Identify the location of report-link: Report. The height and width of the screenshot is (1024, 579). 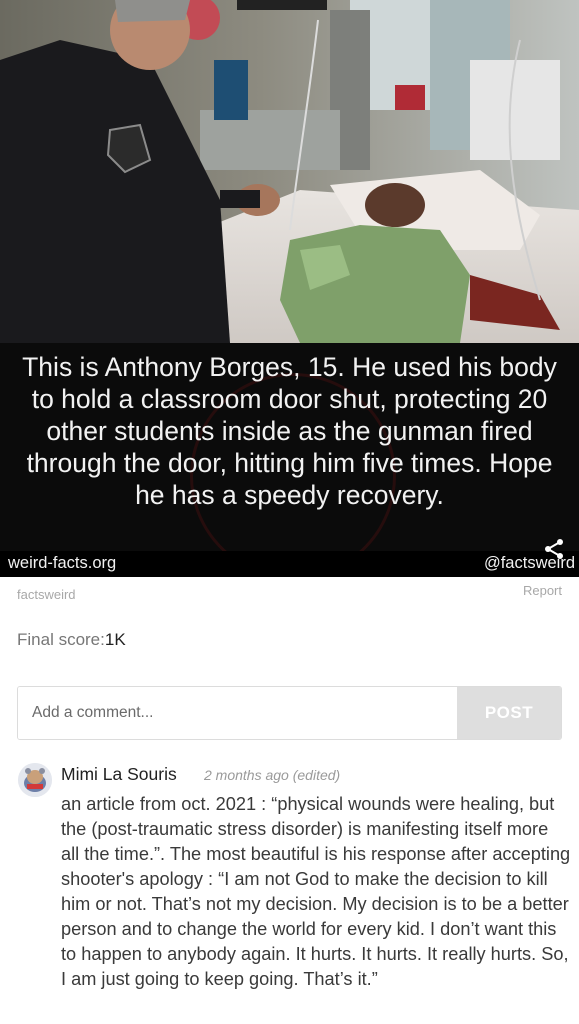
(542, 590).